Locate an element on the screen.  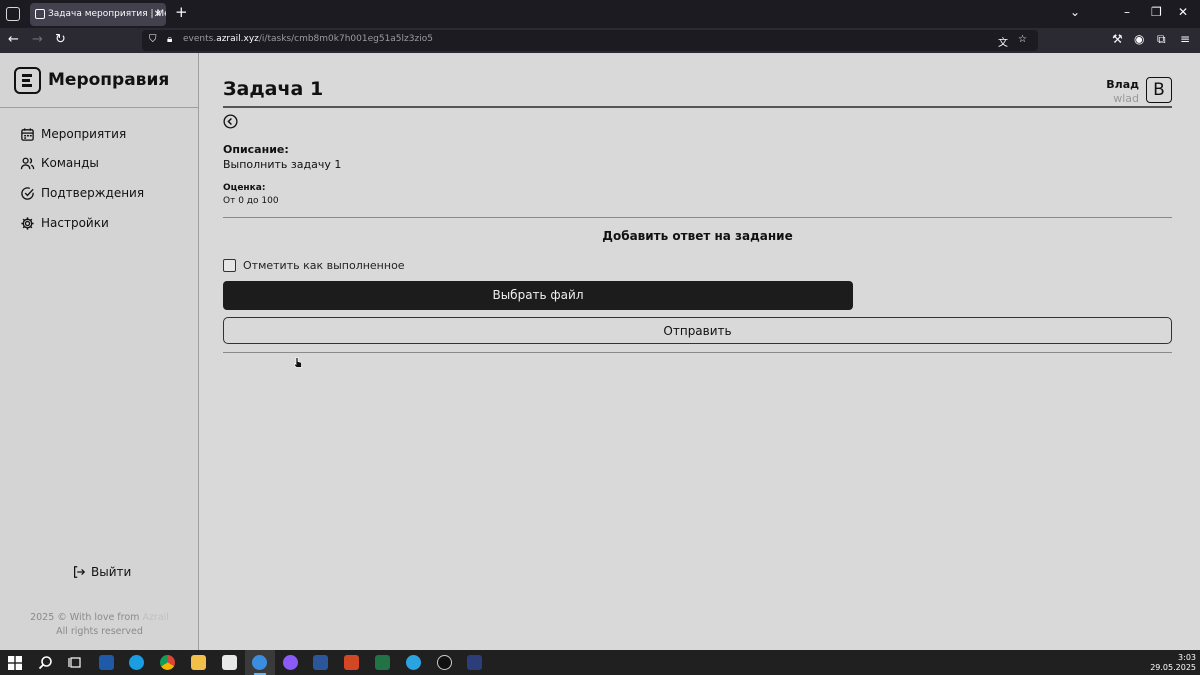
logout-button: Выйти is located at coordinates (101, 572).